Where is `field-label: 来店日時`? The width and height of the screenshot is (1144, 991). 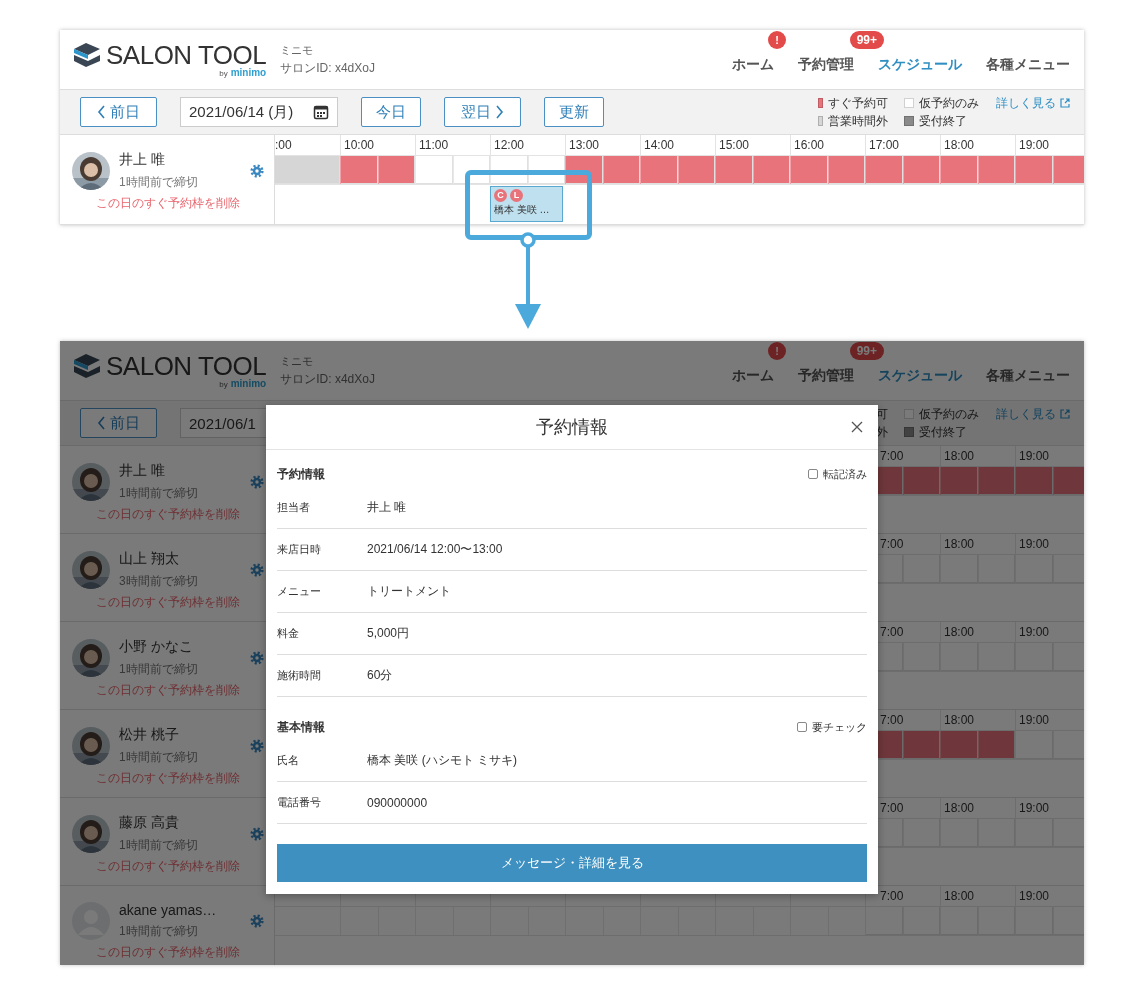 field-label: 来店日時 is located at coordinates (299, 549).